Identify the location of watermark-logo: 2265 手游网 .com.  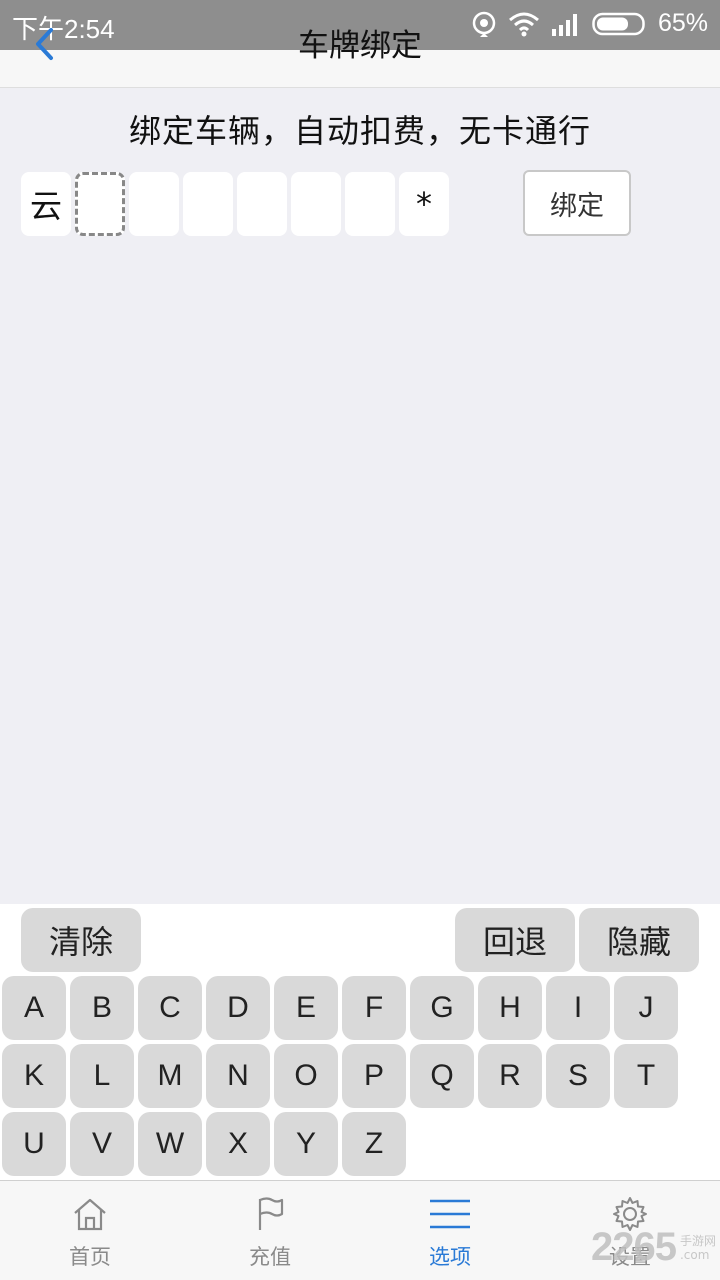
(653, 1247).